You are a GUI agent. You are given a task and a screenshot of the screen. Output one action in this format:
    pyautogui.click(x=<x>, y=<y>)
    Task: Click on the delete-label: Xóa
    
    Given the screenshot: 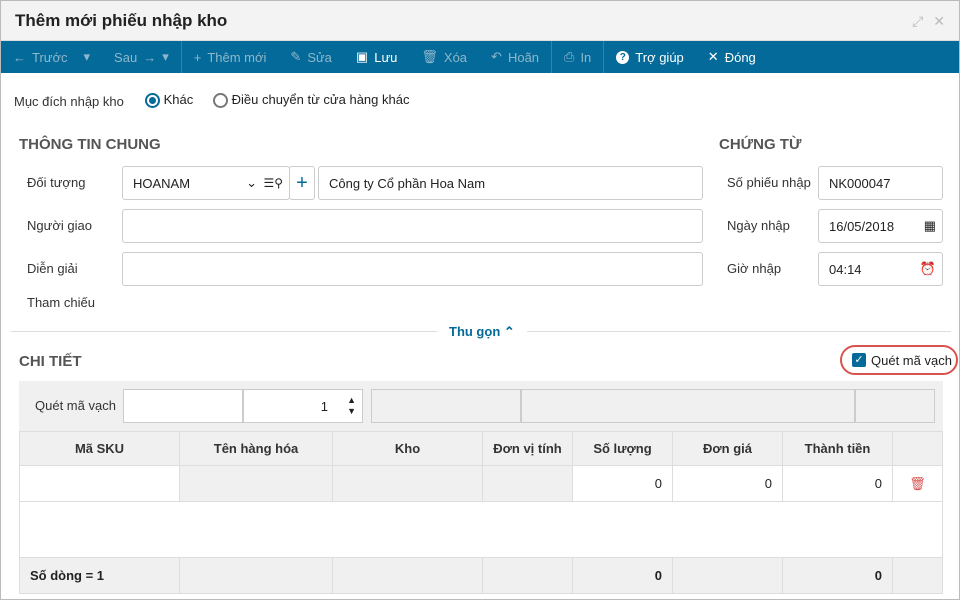 What is the action you would take?
    pyautogui.click(x=455, y=57)
    